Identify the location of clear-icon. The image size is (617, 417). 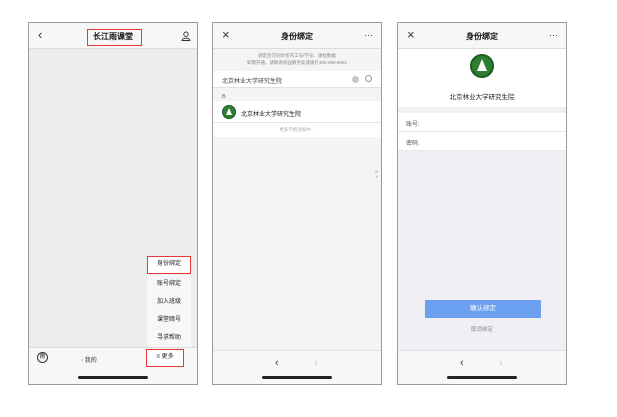
(355, 79).